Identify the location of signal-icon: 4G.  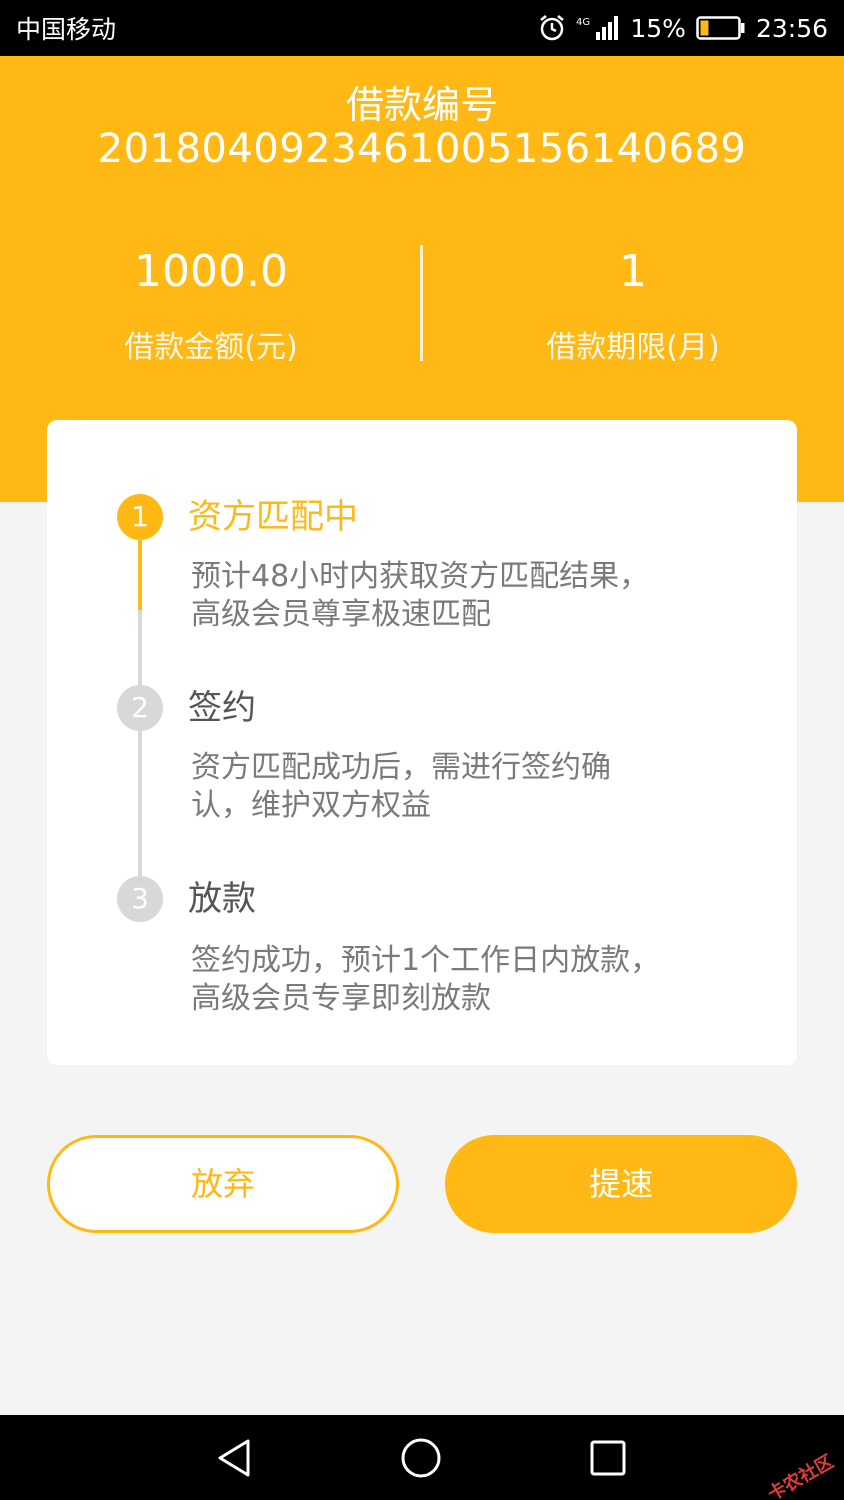
(597, 28).